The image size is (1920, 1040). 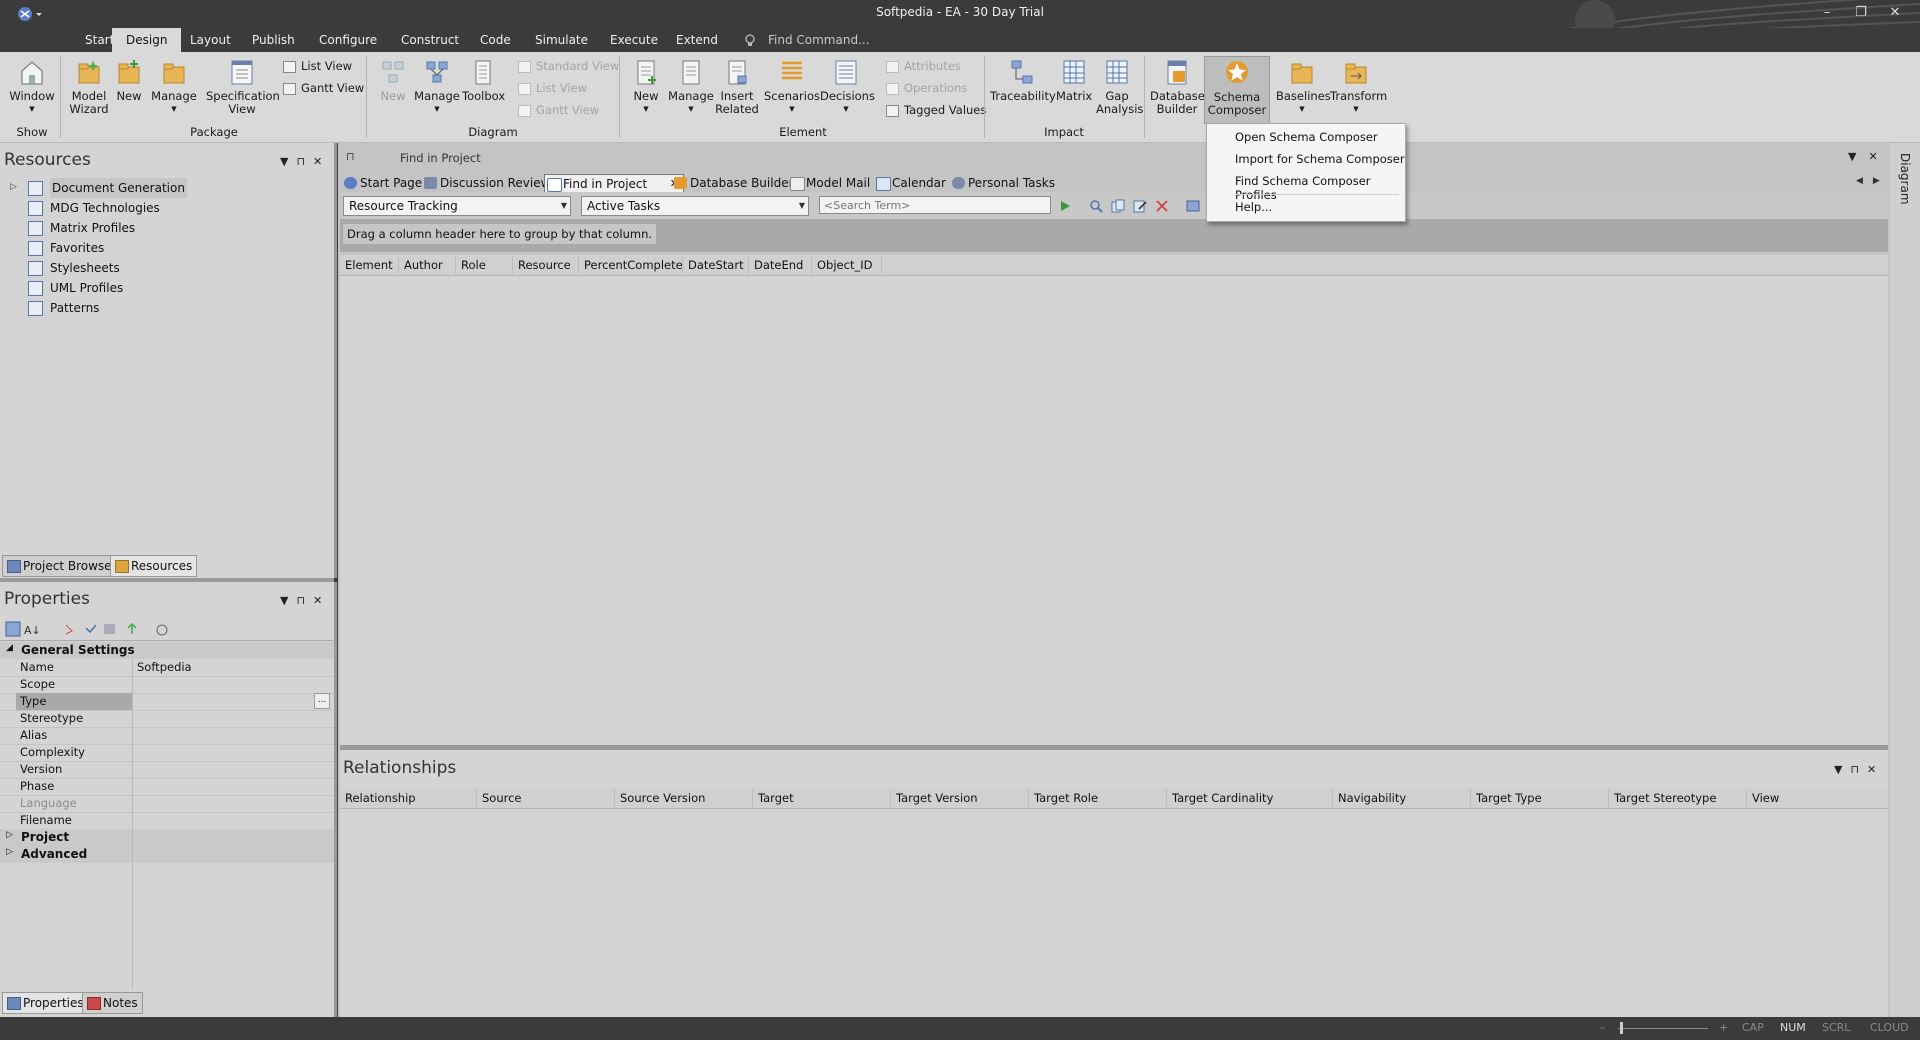 What do you see at coordinates (1540, 798) in the screenshot?
I see `column-header: Target Type` at bounding box center [1540, 798].